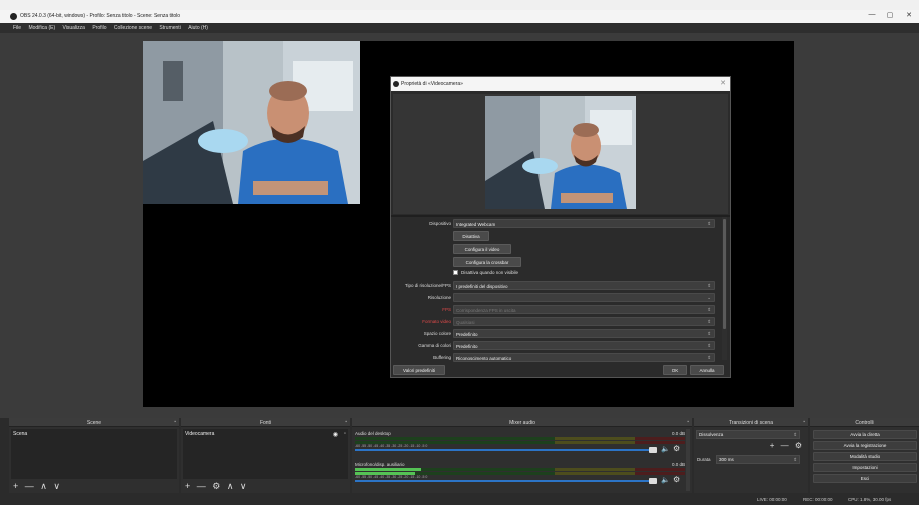 The height and width of the screenshot is (505, 919). What do you see at coordinates (198, 27) in the screenshot?
I see `menu-help: Aiuto (H)` at bounding box center [198, 27].